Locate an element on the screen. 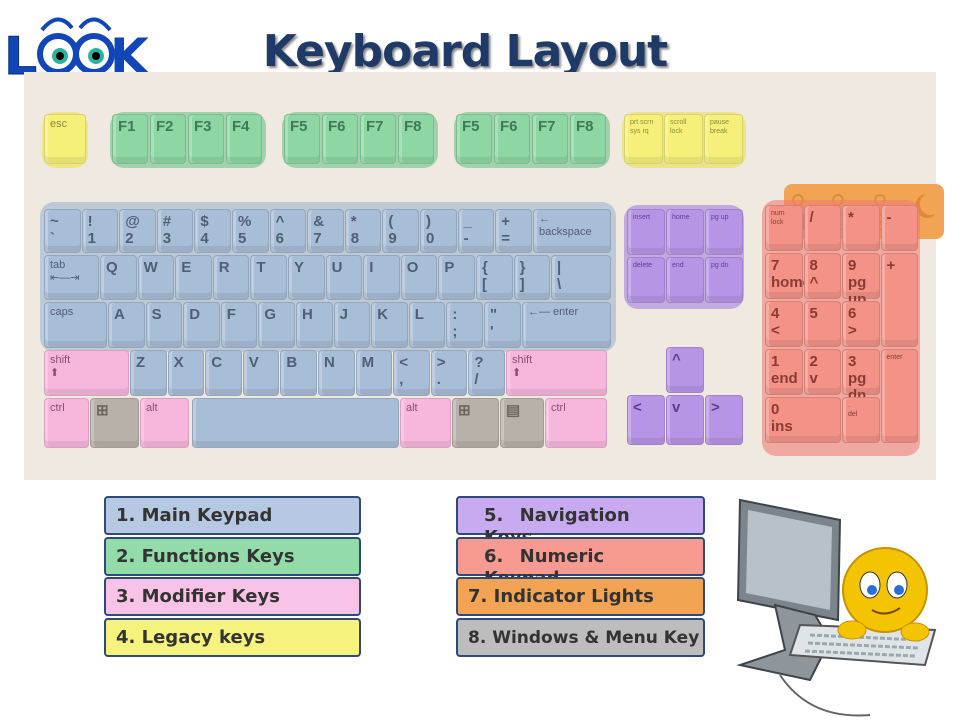 This screenshot has width=960, height=720. numpad-key: + is located at coordinates (899, 300).